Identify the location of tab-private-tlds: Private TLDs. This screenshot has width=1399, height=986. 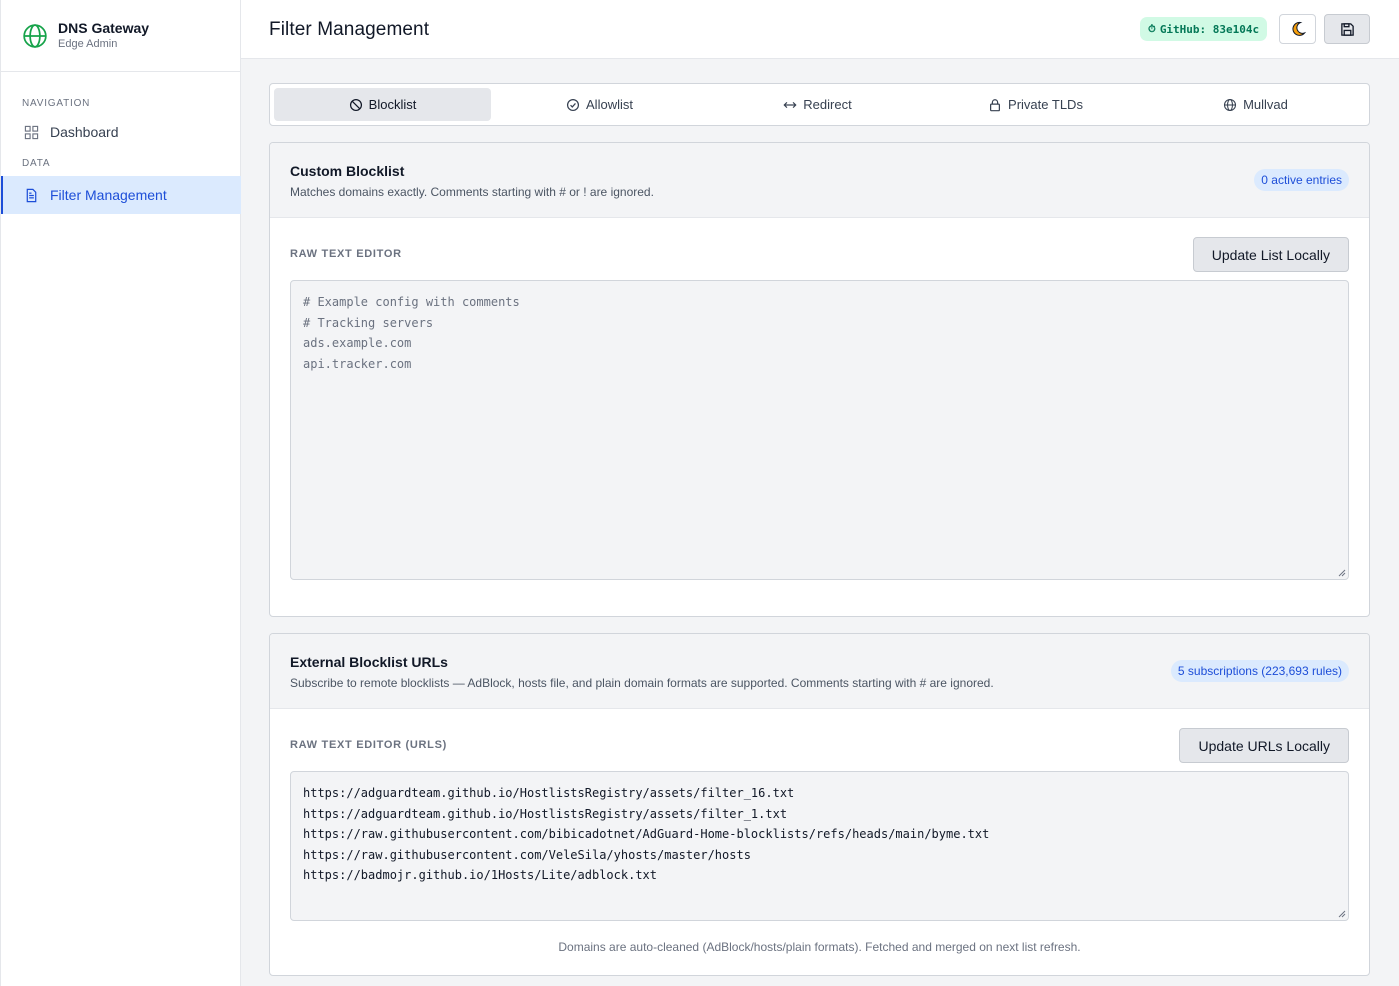
(1035, 104).